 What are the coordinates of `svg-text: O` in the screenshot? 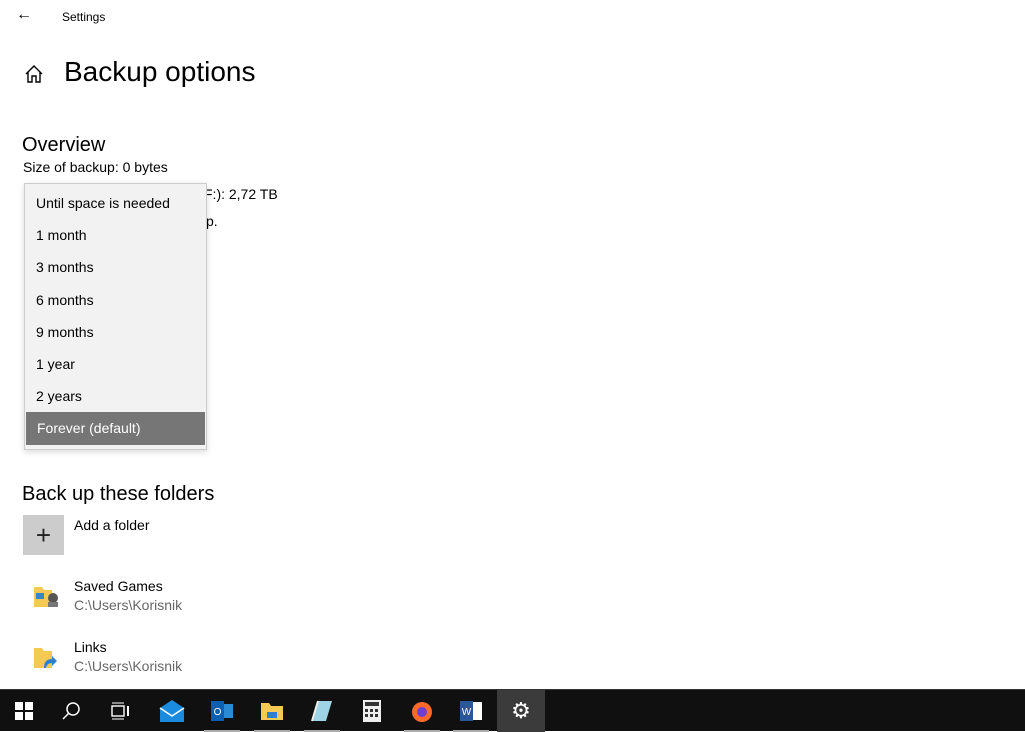 It's located at (218, 712).